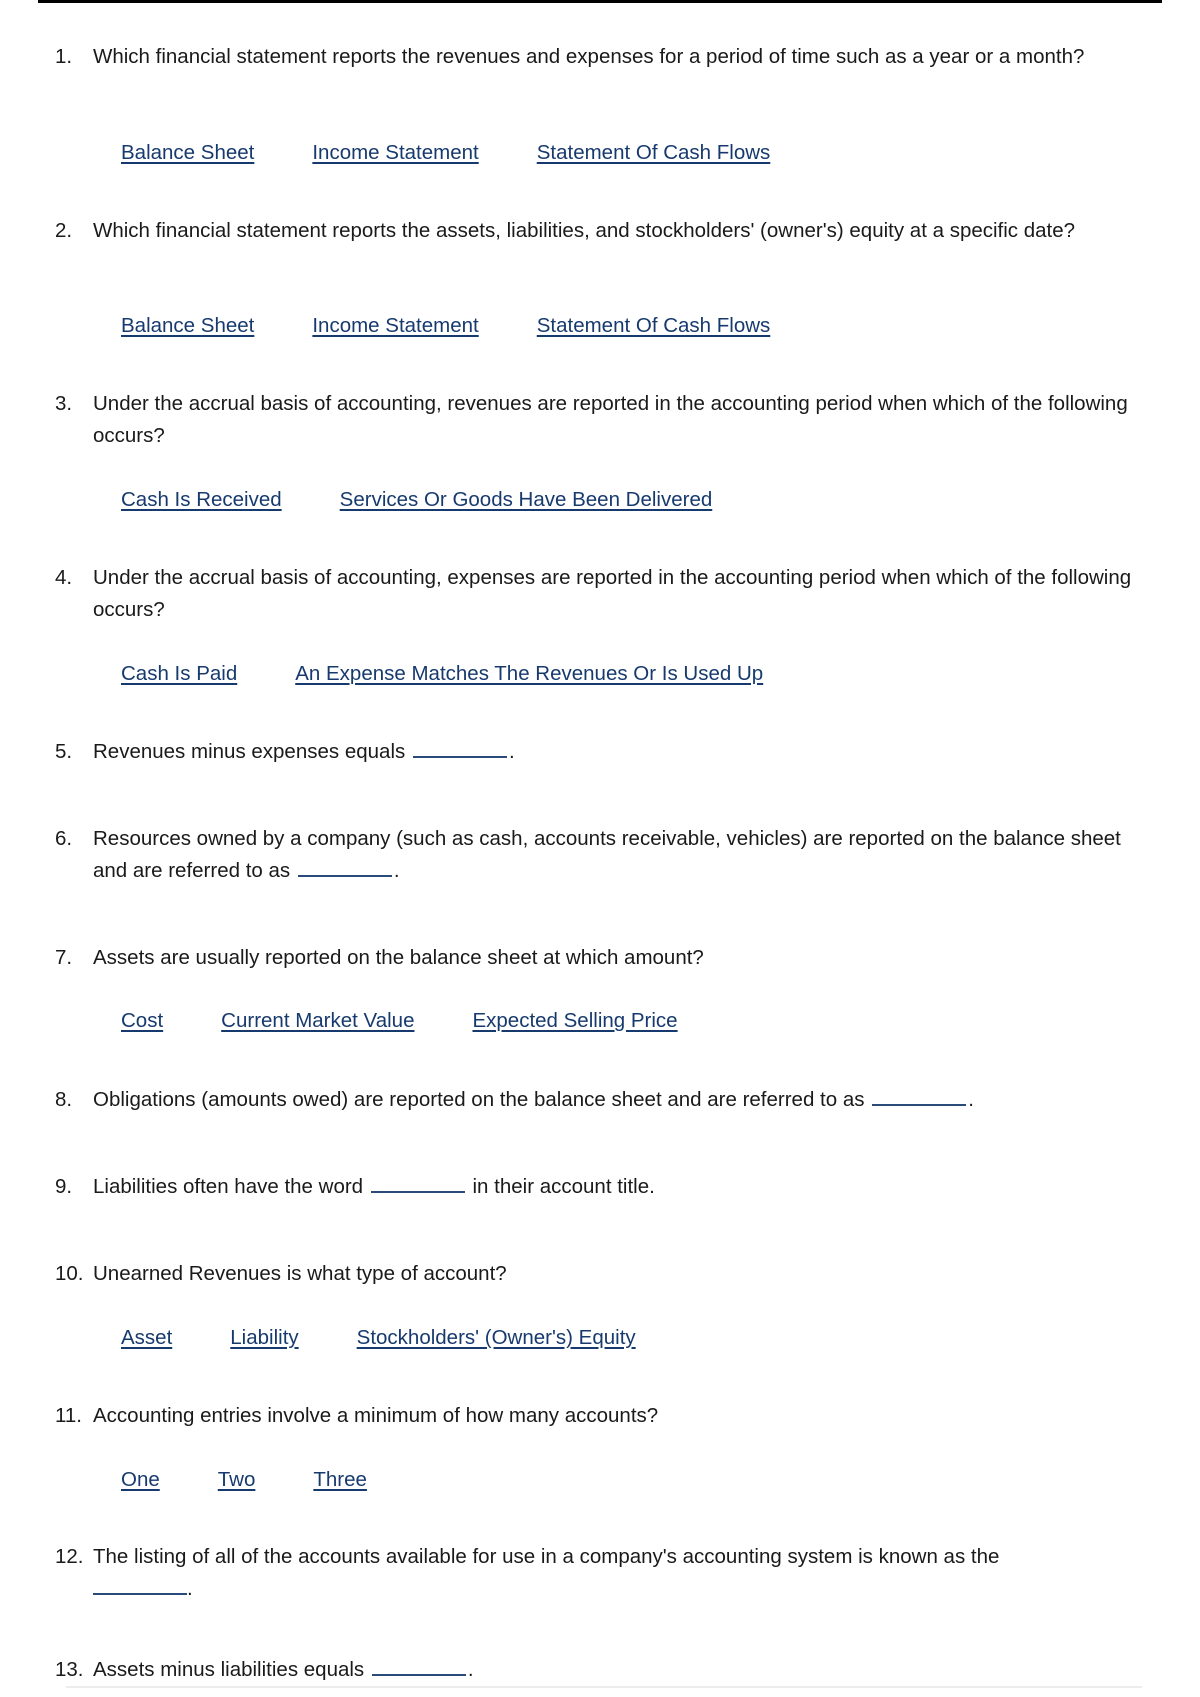  Describe the element at coordinates (64, 403) in the screenshot. I see `question-number: 3.` at that location.